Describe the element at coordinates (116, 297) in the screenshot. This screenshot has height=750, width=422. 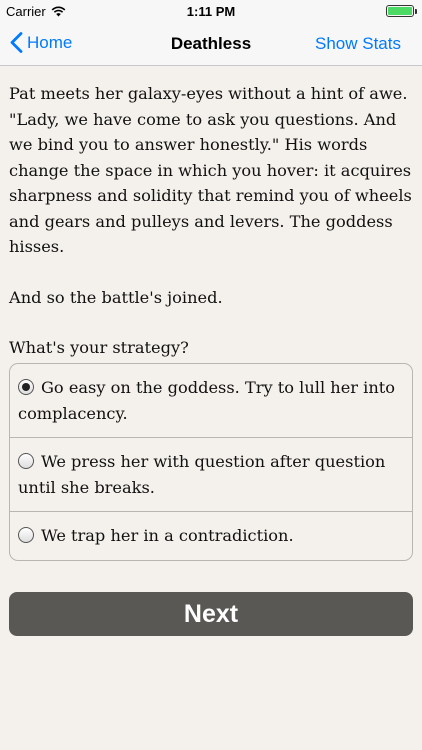
I see `story-paragraph: And so the battle's joined.` at that location.